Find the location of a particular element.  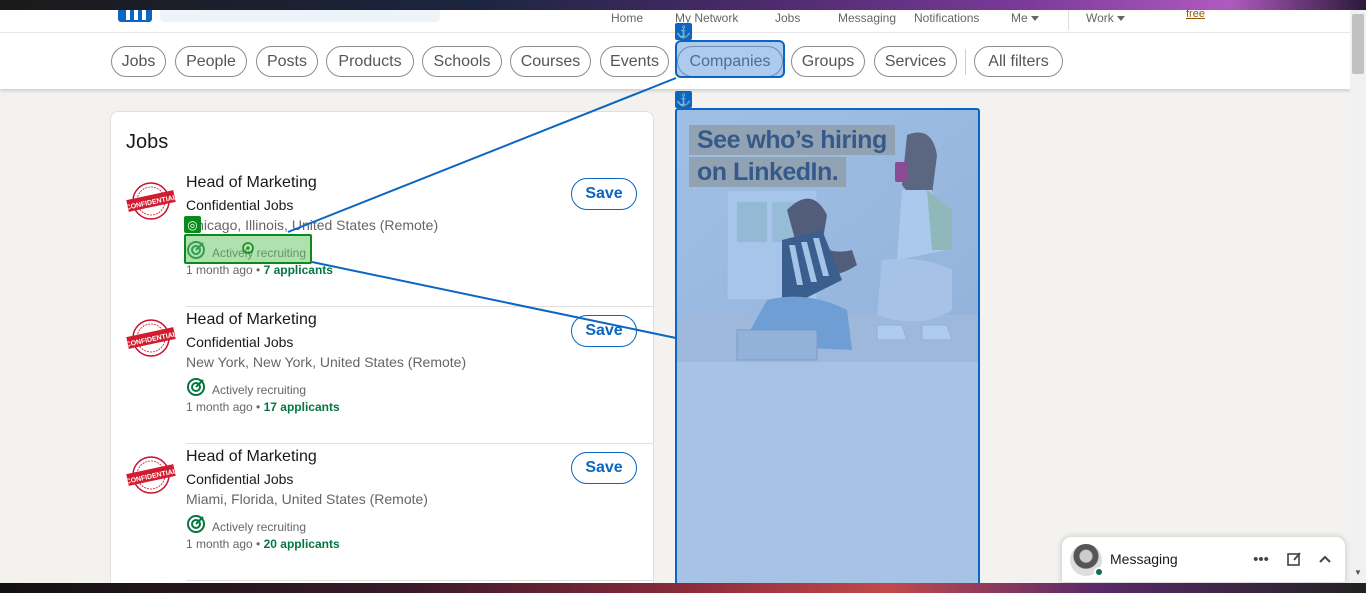

filter-all-filters: All filters is located at coordinates (1018, 61).